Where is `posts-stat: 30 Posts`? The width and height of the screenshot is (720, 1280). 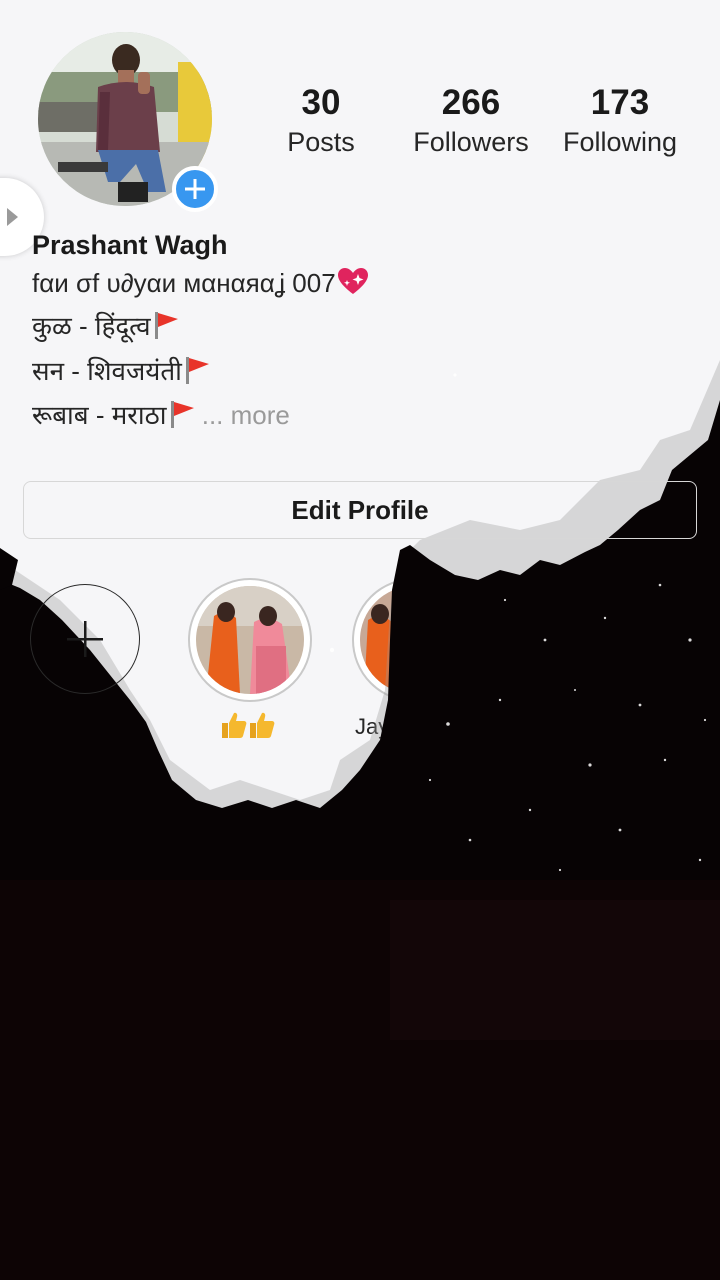
posts-stat: 30 Posts is located at coordinates (321, 121).